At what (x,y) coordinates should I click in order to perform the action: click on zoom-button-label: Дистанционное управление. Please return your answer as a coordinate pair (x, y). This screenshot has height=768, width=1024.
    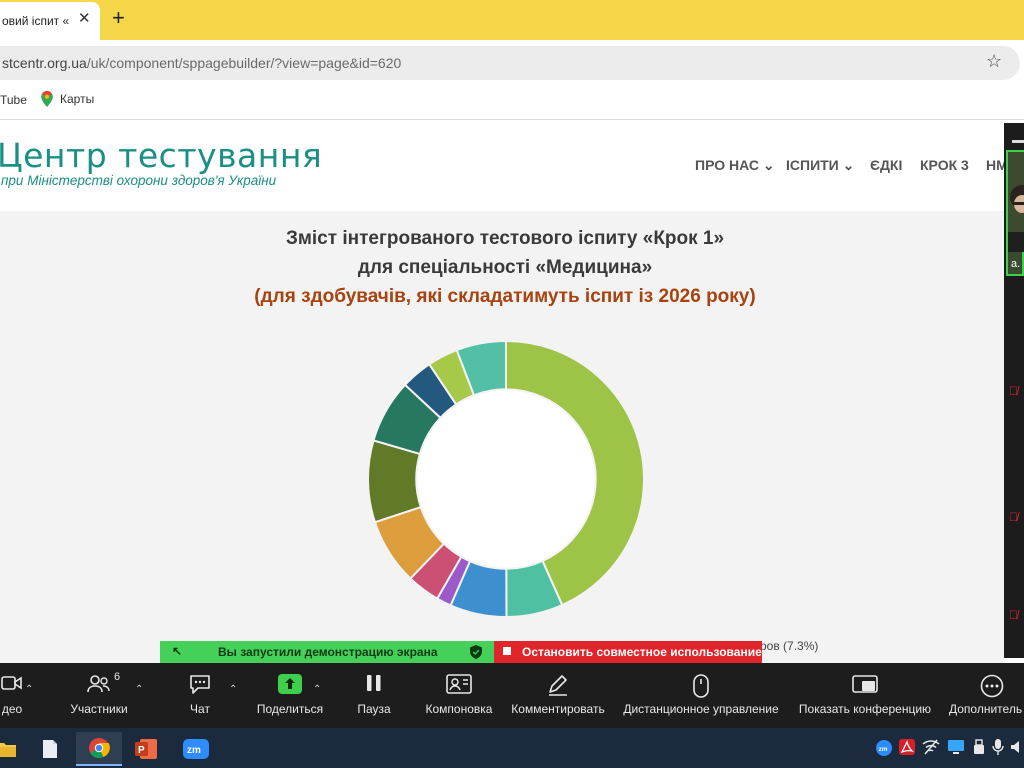
    Looking at the image, I should click on (701, 709).